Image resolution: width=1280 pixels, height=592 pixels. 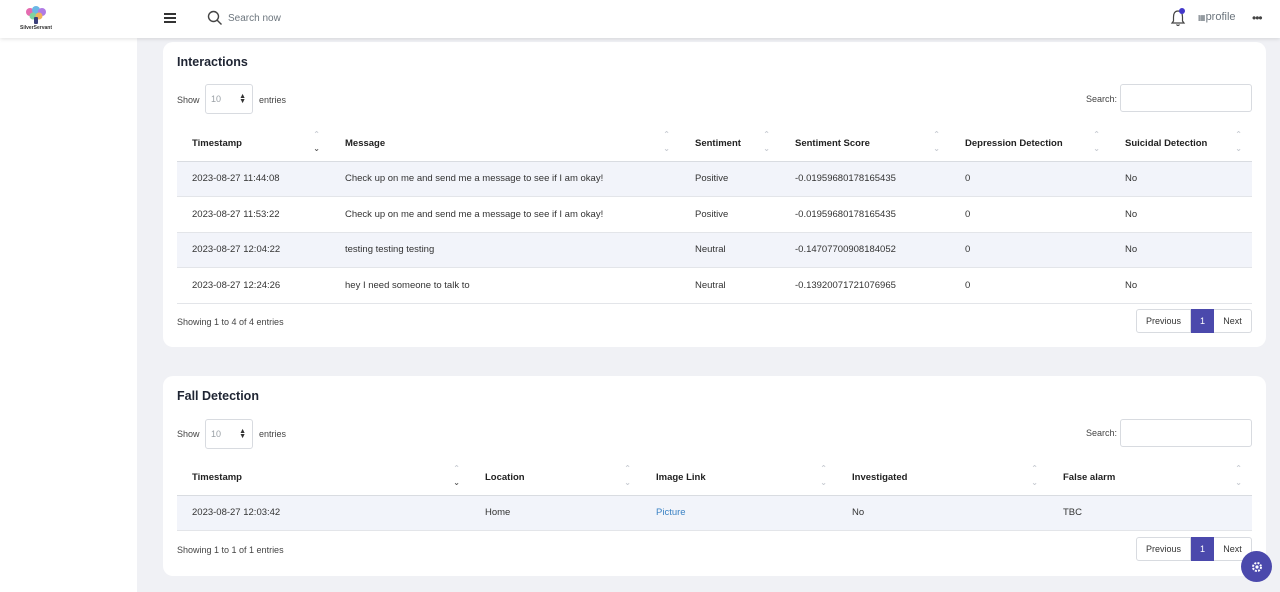 What do you see at coordinates (1030, 144) in the screenshot?
I see `col-header-depression-detection: Depression Detection ⌃ ⌄` at bounding box center [1030, 144].